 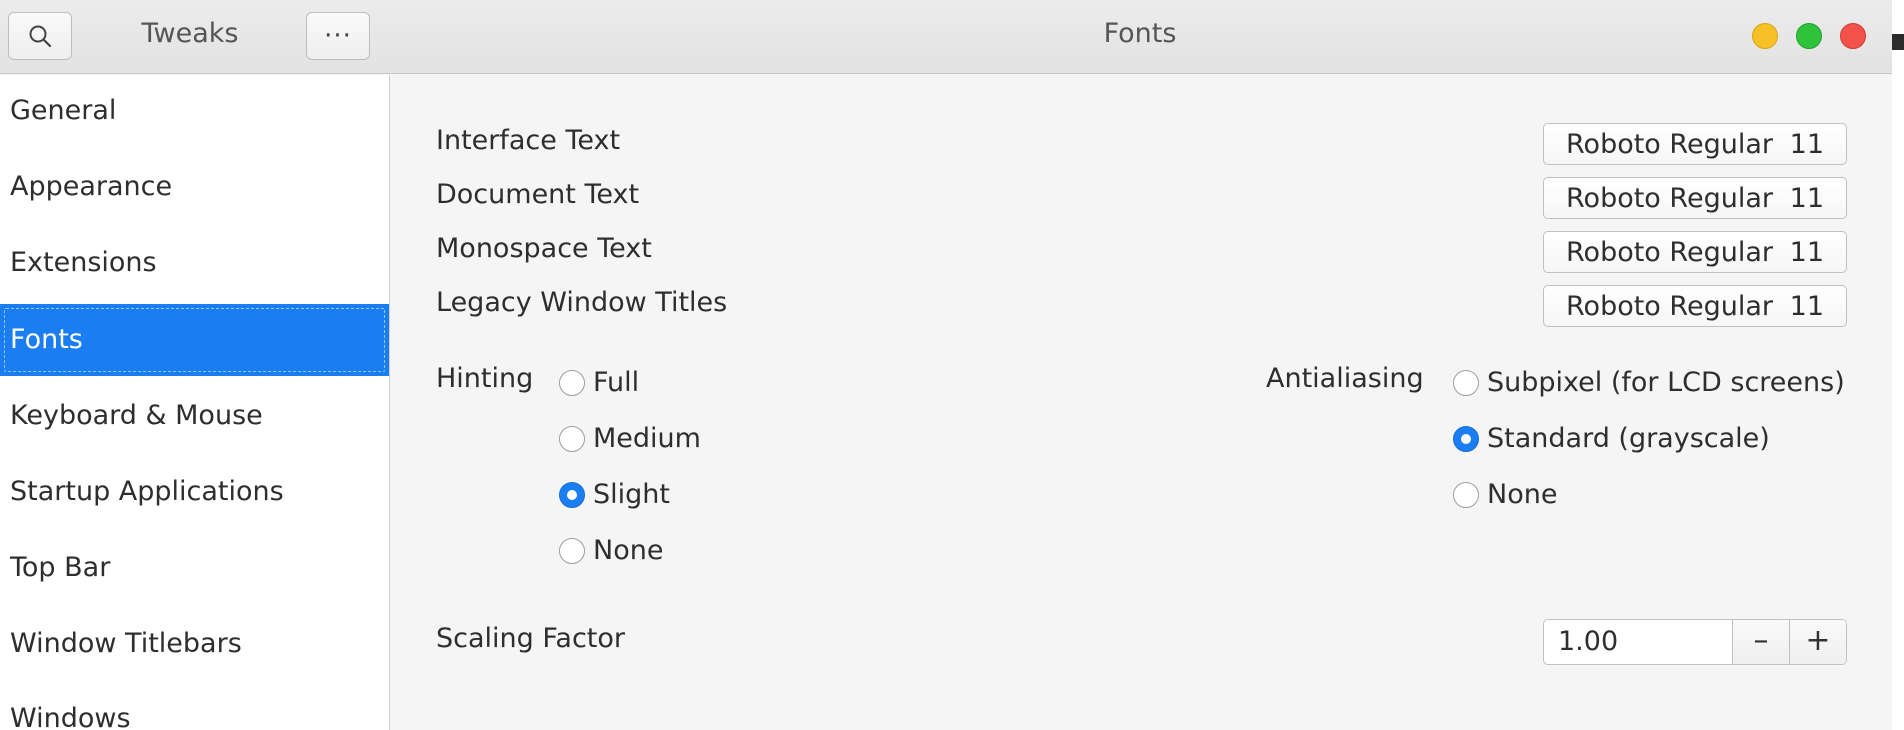 I want to click on legacy-window-titles-font-button: Roboto Regular 11, so click(x=1695, y=306).